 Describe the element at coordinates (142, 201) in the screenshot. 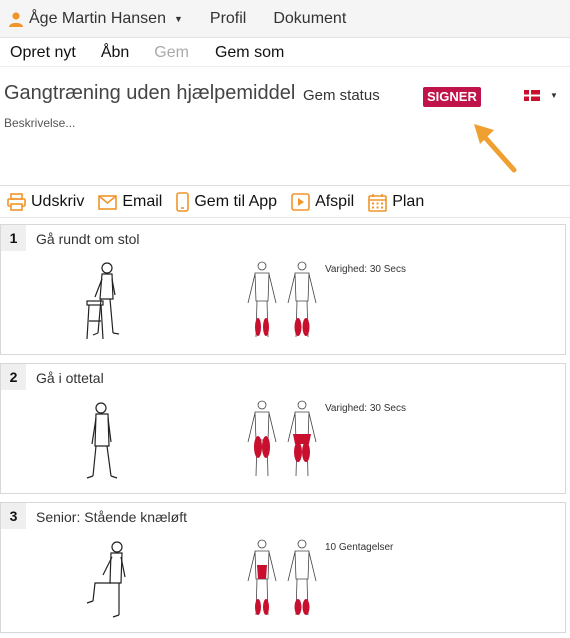

I see `email-label: Email` at that location.